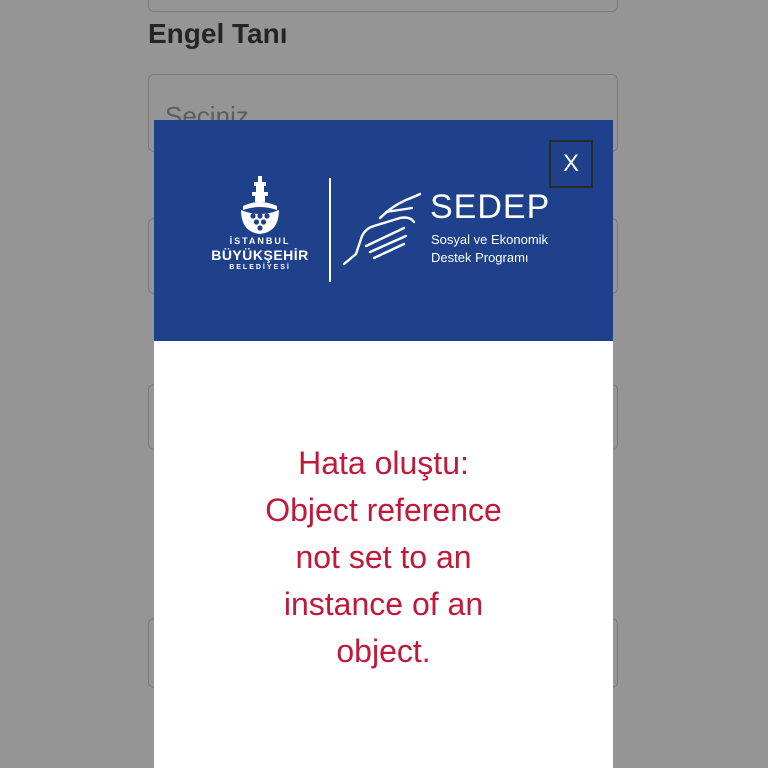 Image resolution: width=768 pixels, height=768 pixels. What do you see at coordinates (260, 241) in the screenshot?
I see `logo-text-istanbul: İSTANBUL` at bounding box center [260, 241].